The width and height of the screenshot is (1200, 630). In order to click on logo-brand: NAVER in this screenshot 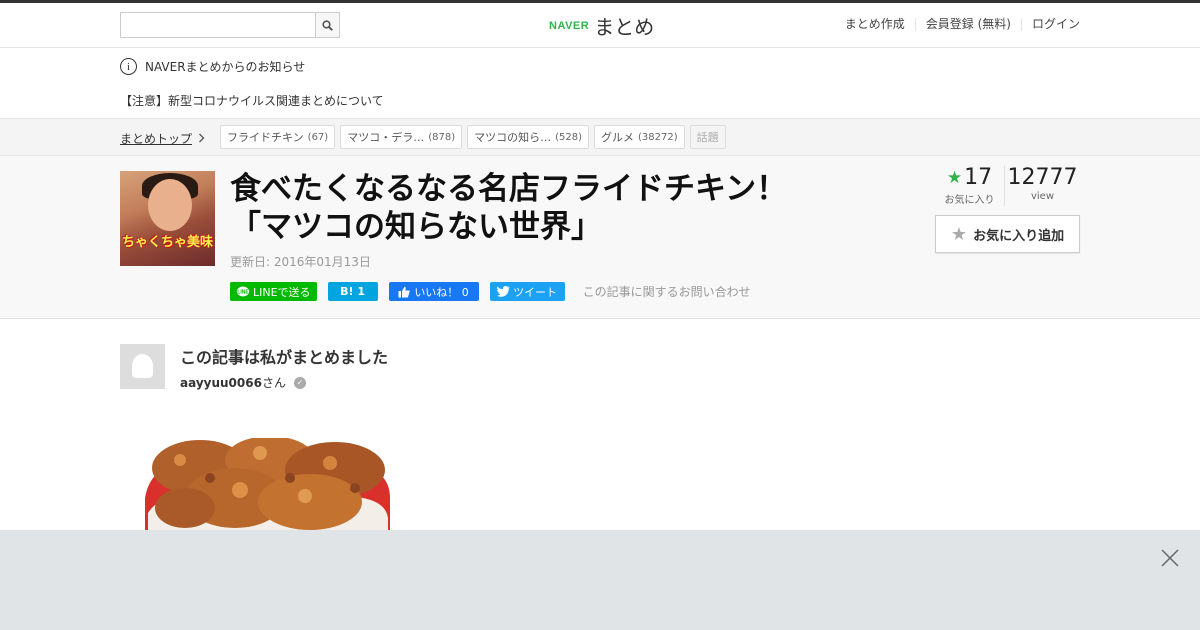, I will do `click(569, 25)`.